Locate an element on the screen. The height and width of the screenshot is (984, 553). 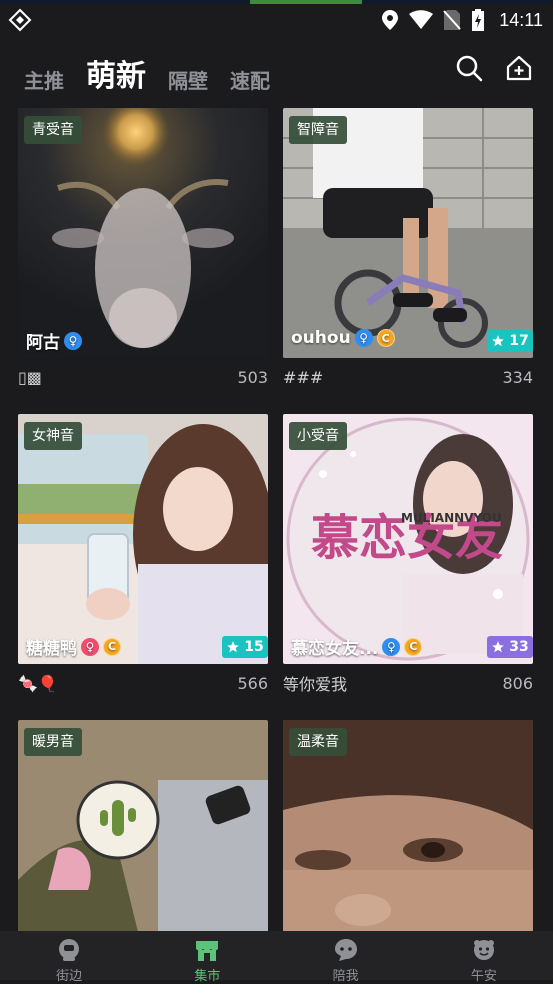
star-count: 33 is located at coordinates (519, 647).